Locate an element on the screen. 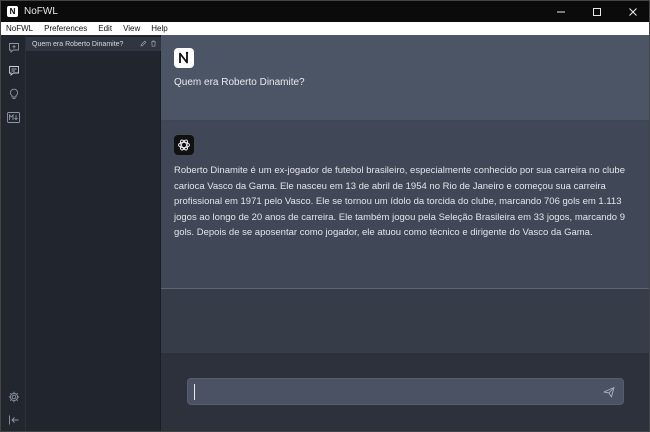 Image resolution: width=650 pixels, height=432 pixels. user-message-text: Quem era Roberto Dinamite? is located at coordinates (239, 82).